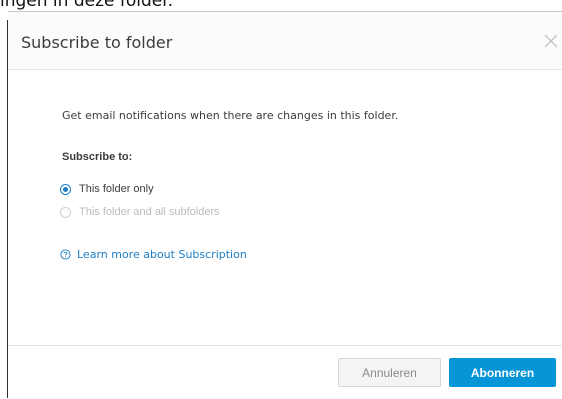 This screenshot has height=399, width=562. I want to click on subscribe-to-label: Subscribe to:, so click(97, 157).